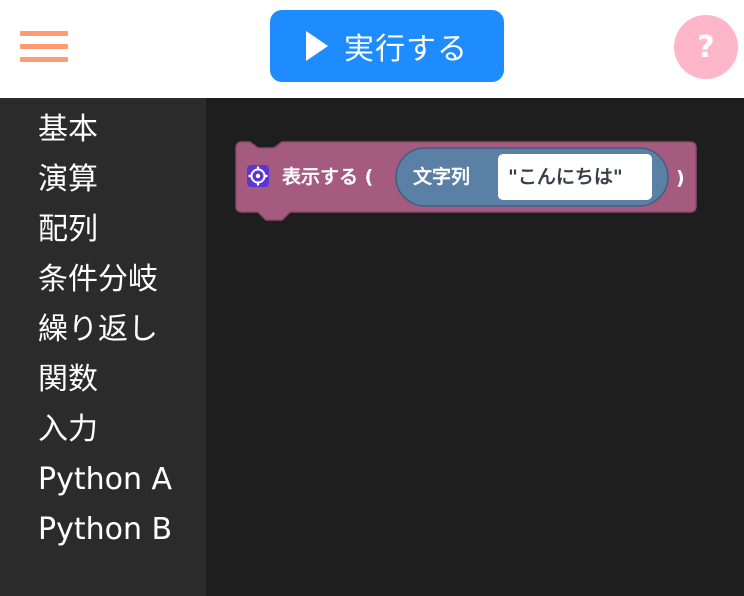 This screenshot has height=596, width=744. Describe the element at coordinates (441, 176) in the screenshot. I see `string-block-label: 文字列` at that location.